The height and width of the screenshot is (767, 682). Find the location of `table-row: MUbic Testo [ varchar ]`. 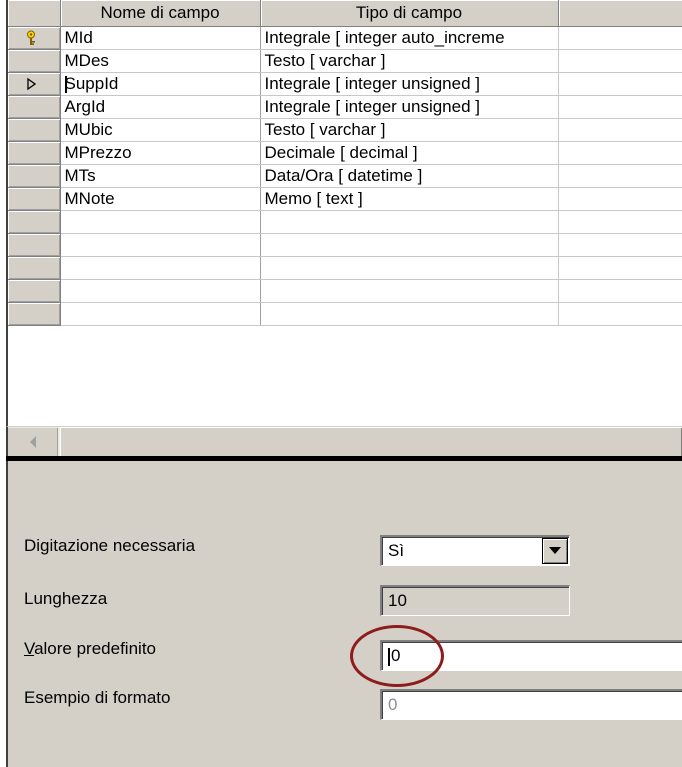

table-row: MUbic Testo [ varchar ] is located at coordinates (345, 130).